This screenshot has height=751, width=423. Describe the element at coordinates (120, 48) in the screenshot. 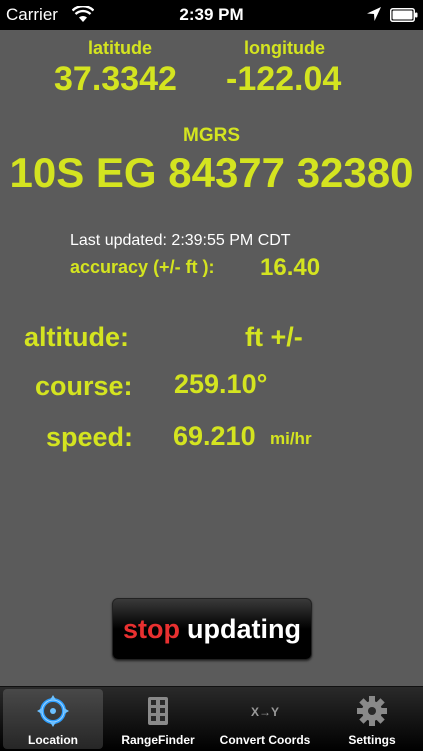

I see `latitude-label: latitude` at that location.